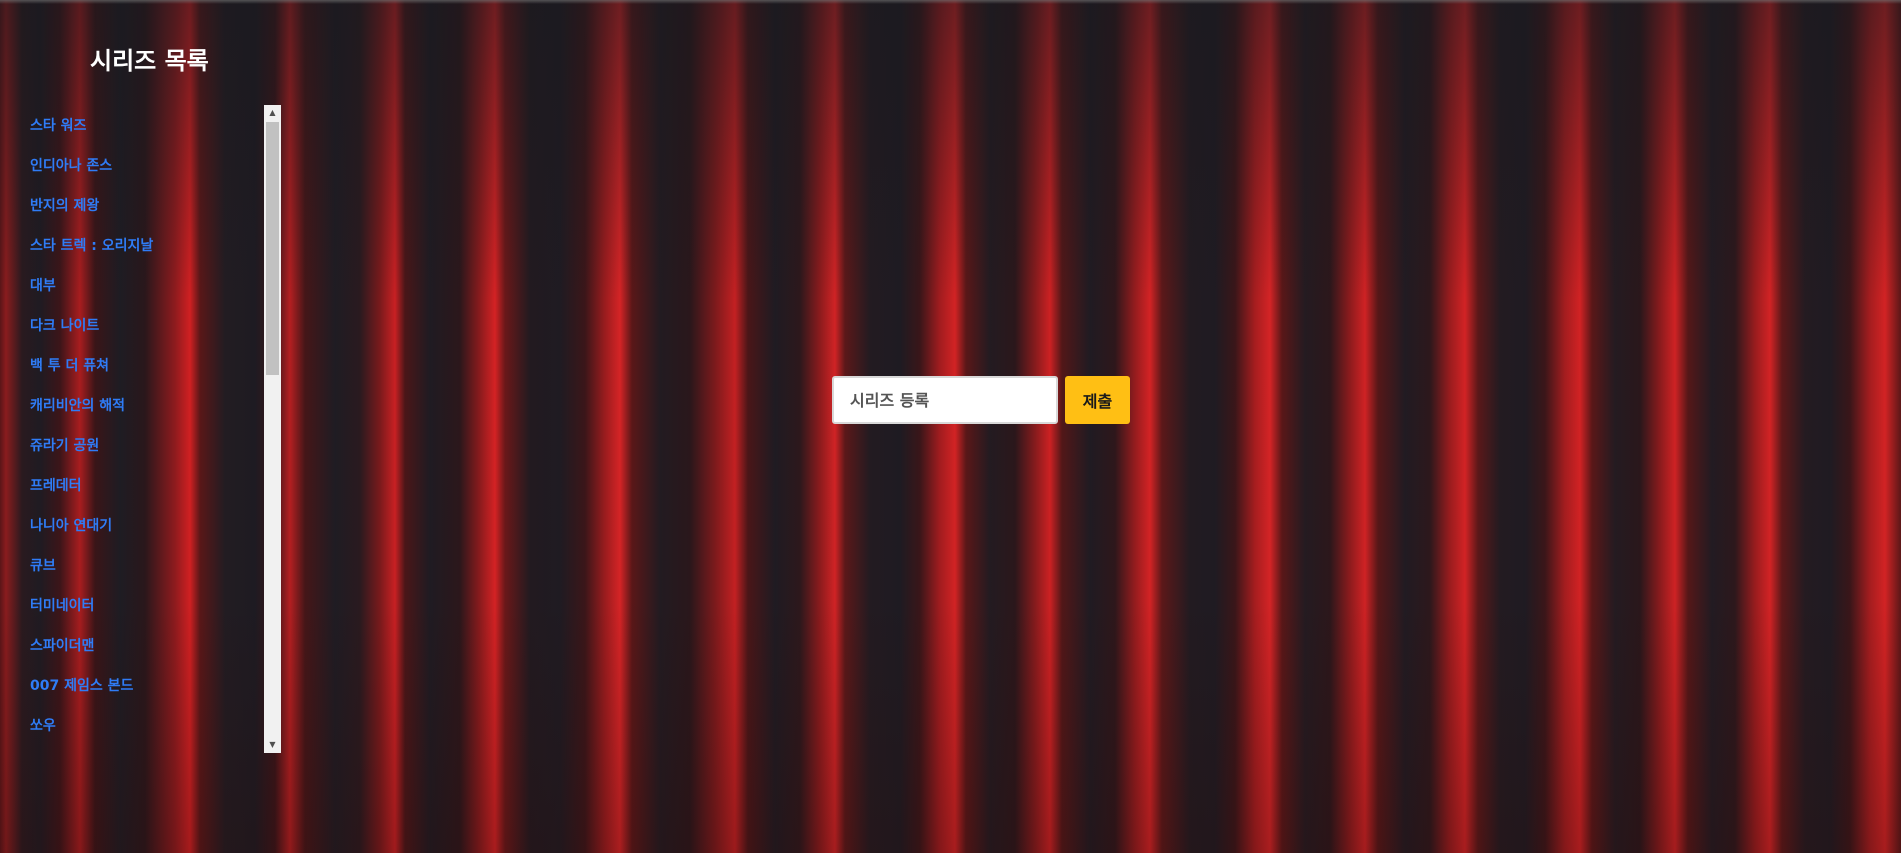 This screenshot has height=853, width=1901. I want to click on series-register-input, so click(945, 400).